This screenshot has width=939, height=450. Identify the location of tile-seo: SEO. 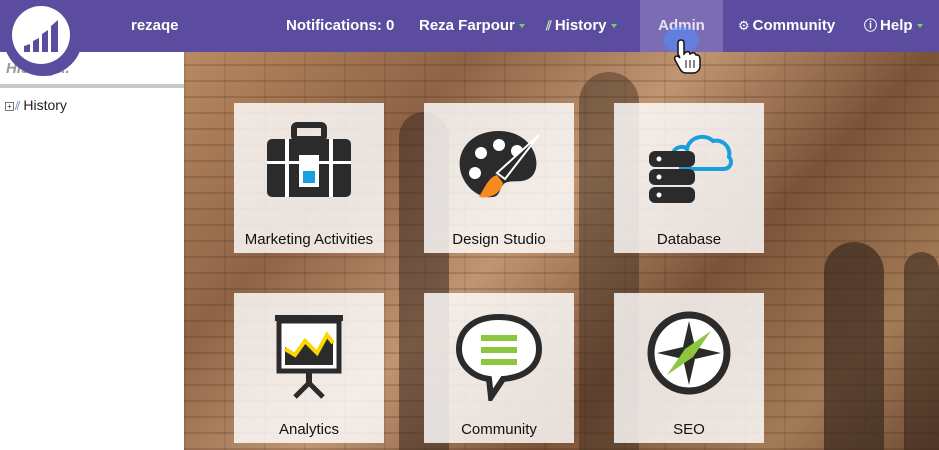
(689, 368).